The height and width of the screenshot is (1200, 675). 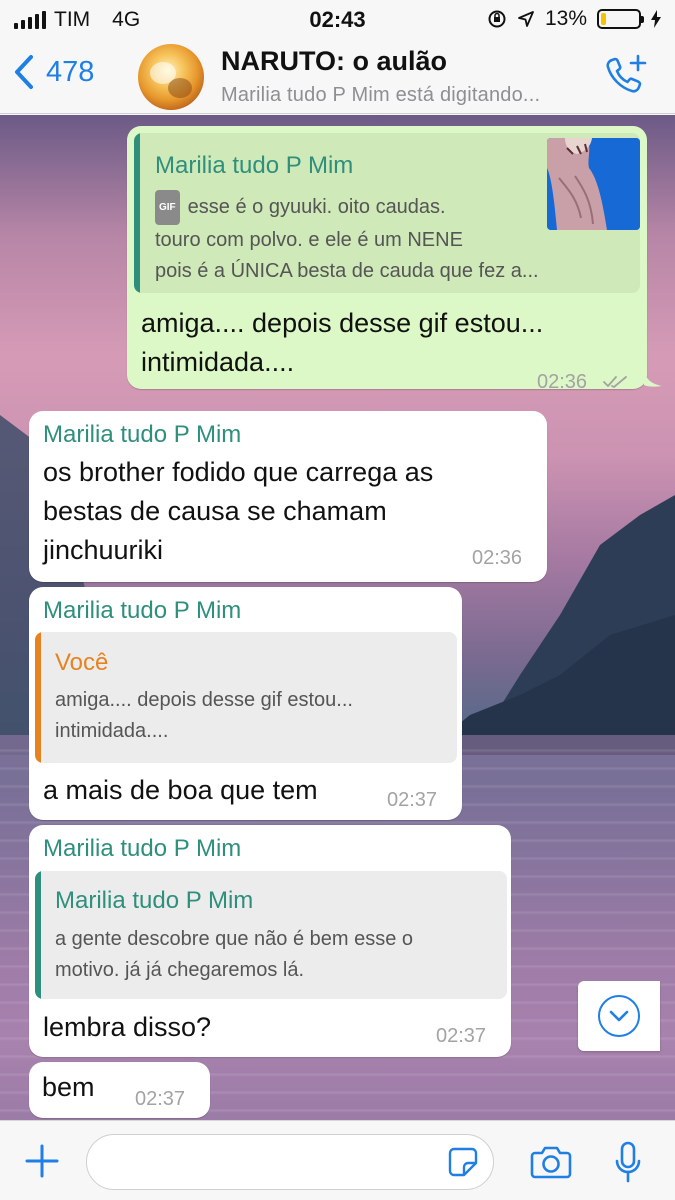 I want to click on chevron-down-icon, so click(x=619, y=1016).